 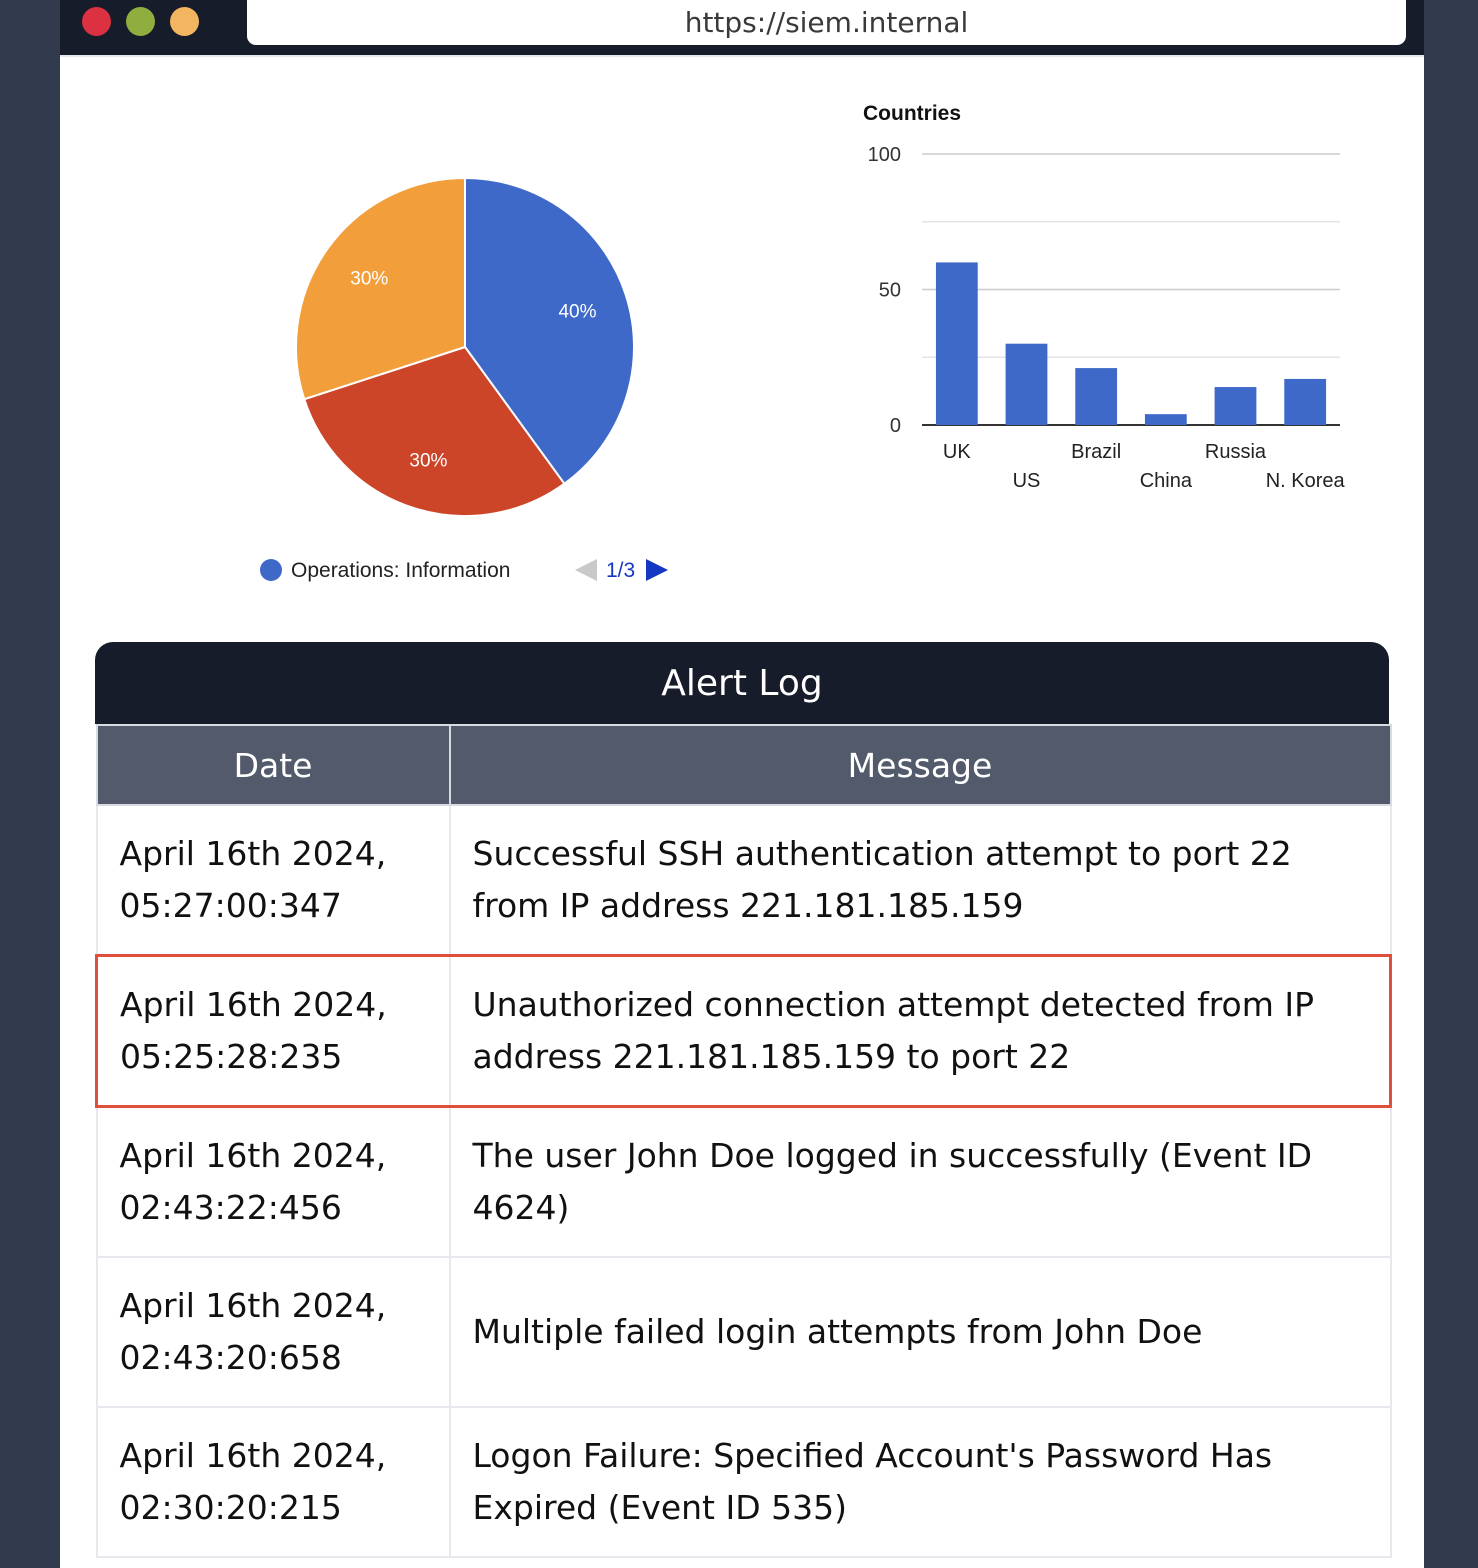 I want to click on x-category-label: US, so click(x=1027, y=481).